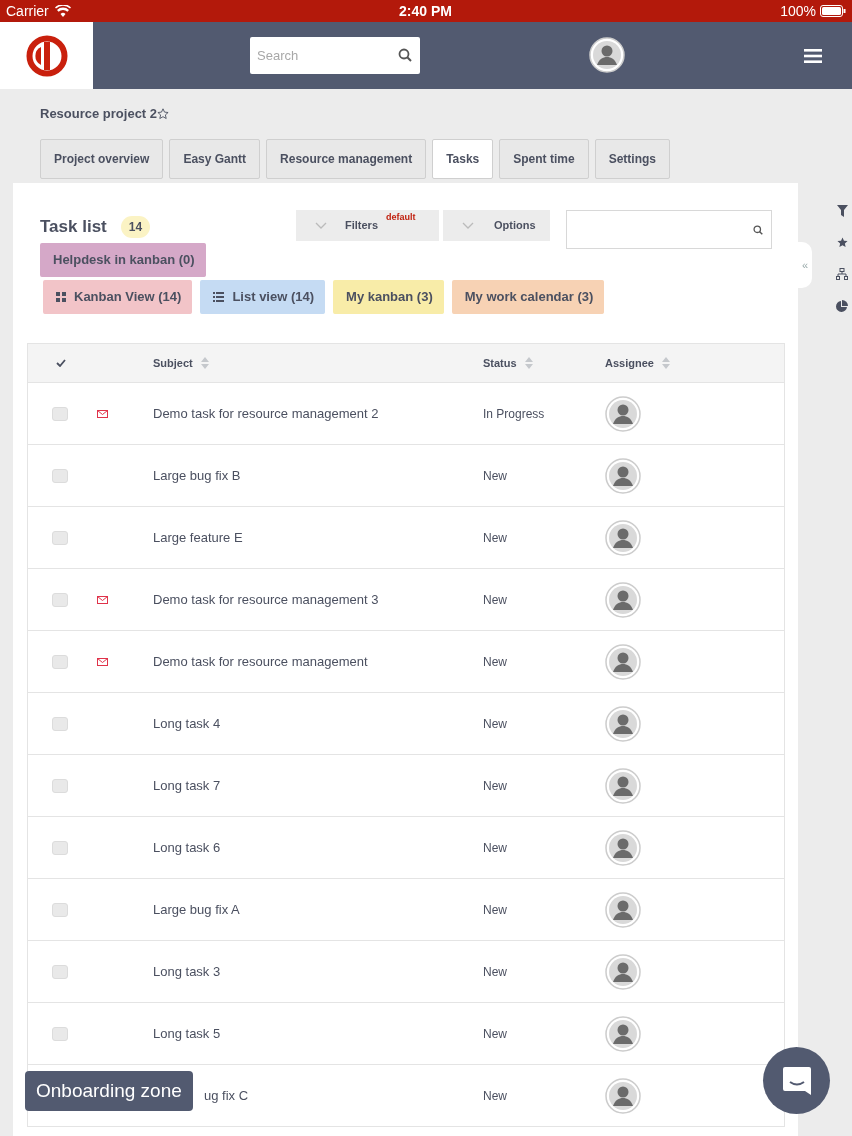 This screenshot has height=1136, width=852. I want to click on list-icon, so click(219, 297).